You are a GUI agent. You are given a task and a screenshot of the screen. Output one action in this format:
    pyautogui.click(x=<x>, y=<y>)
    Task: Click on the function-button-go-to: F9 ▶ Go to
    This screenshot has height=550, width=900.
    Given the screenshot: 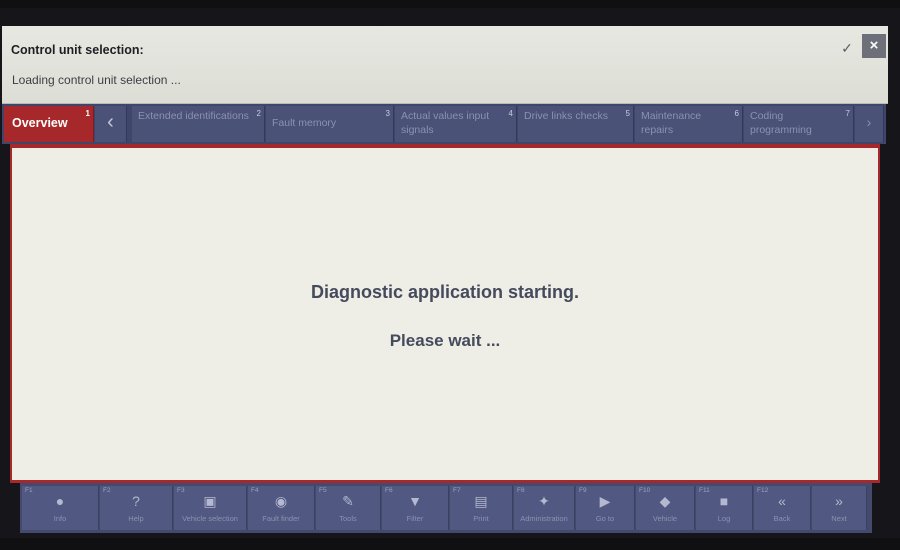 What is the action you would take?
    pyautogui.click(x=605, y=508)
    